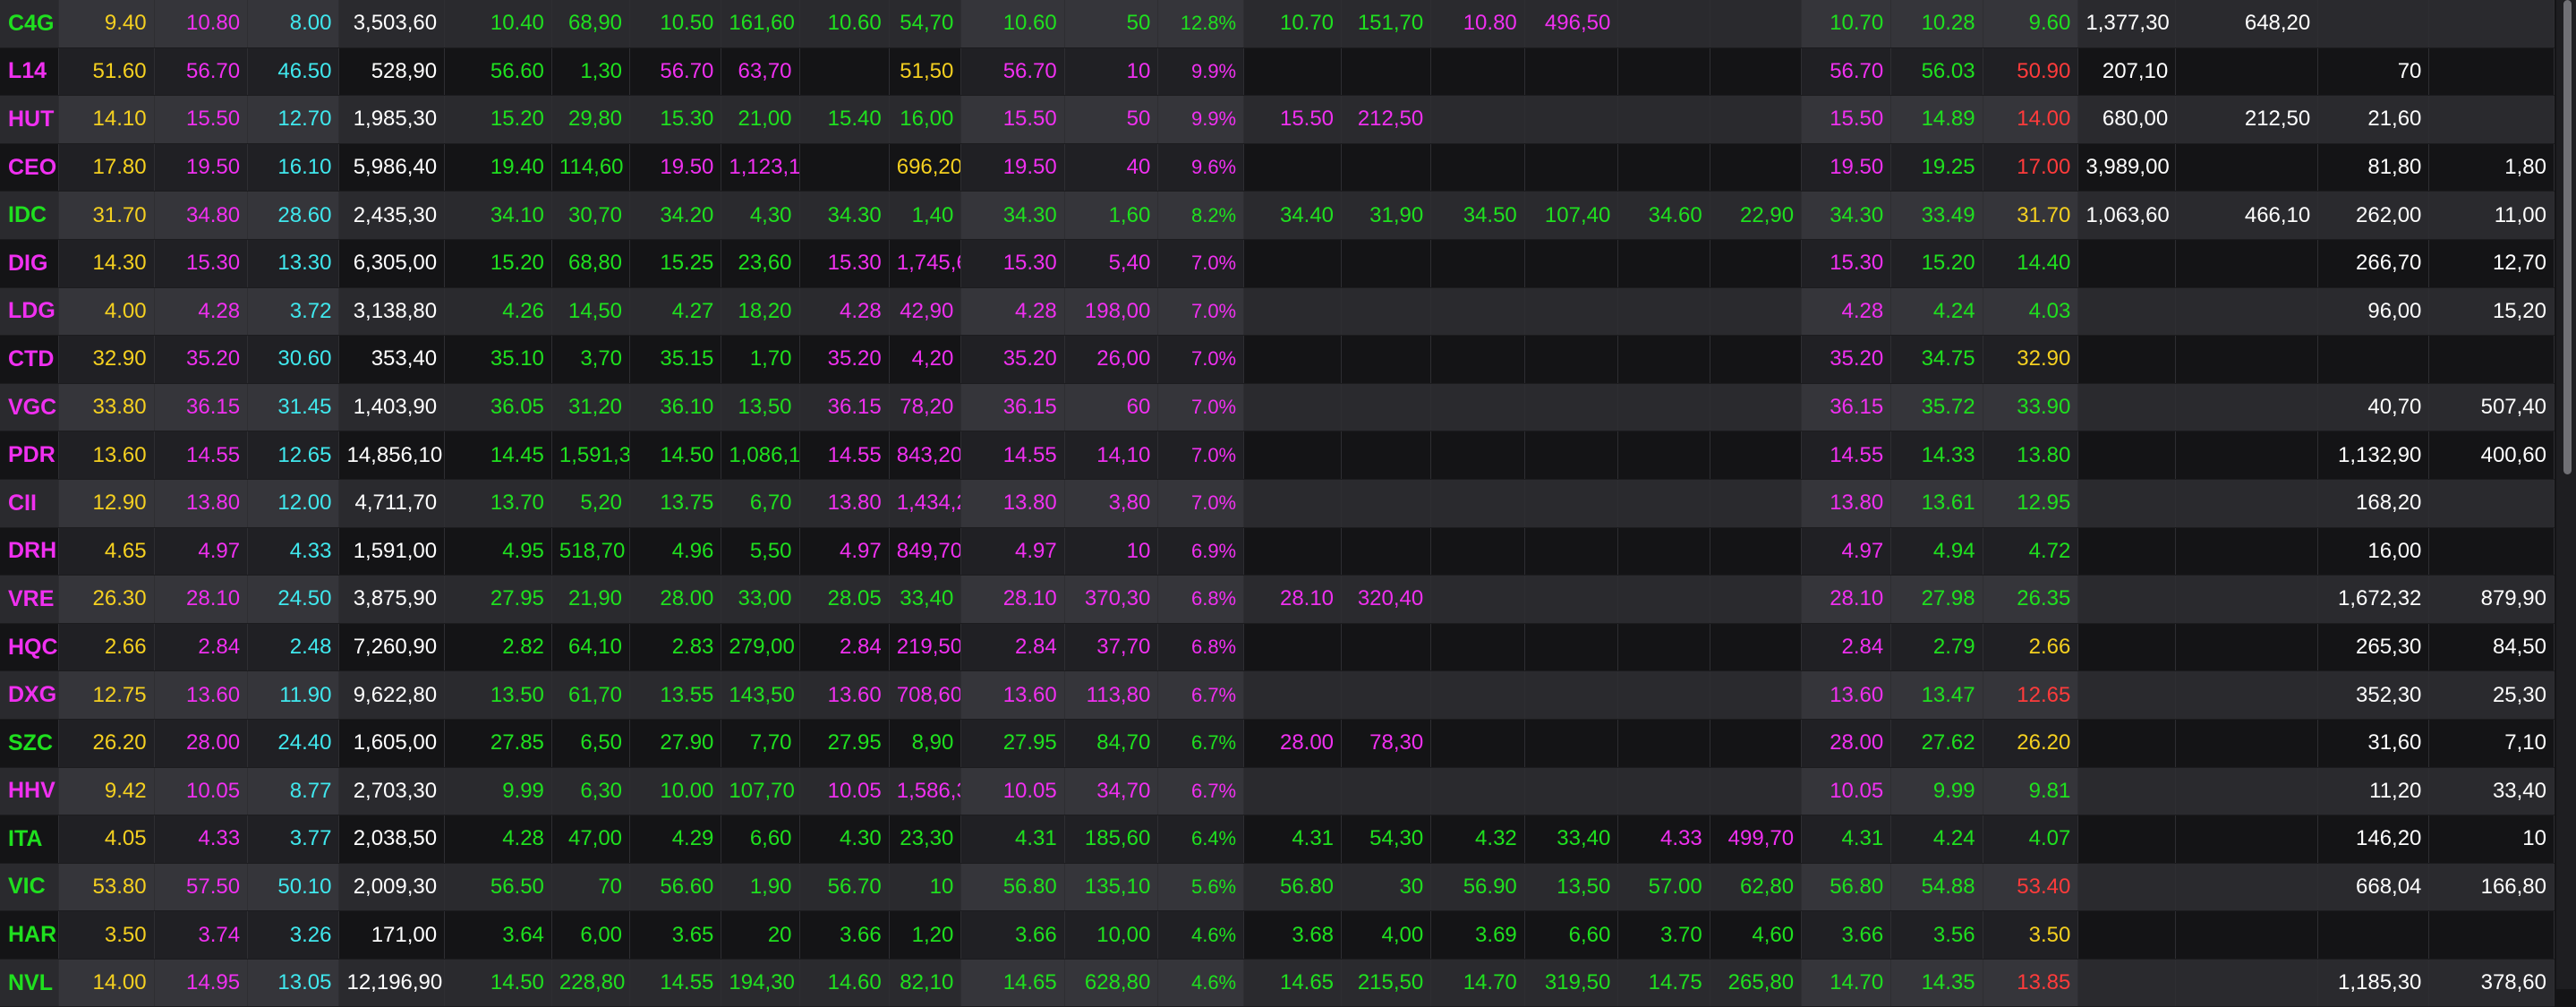 The image size is (2576, 1007). What do you see at coordinates (1201, 72) in the screenshot?
I see `change-pct: 9.9%` at bounding box center [1201, 72].